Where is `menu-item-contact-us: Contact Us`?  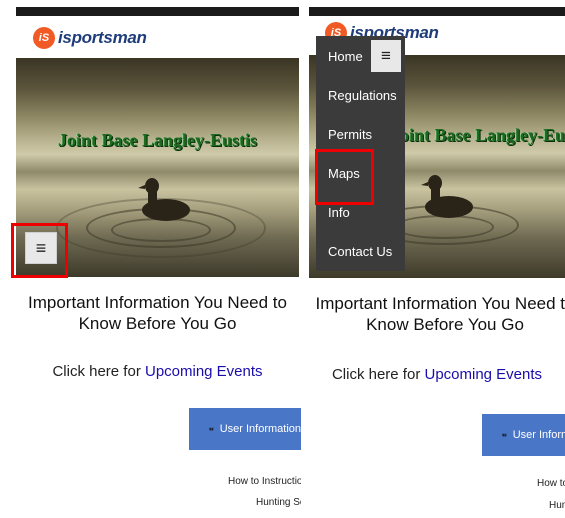
menu-item-contact-us: Contact Us is located at coordinates (360, 251).